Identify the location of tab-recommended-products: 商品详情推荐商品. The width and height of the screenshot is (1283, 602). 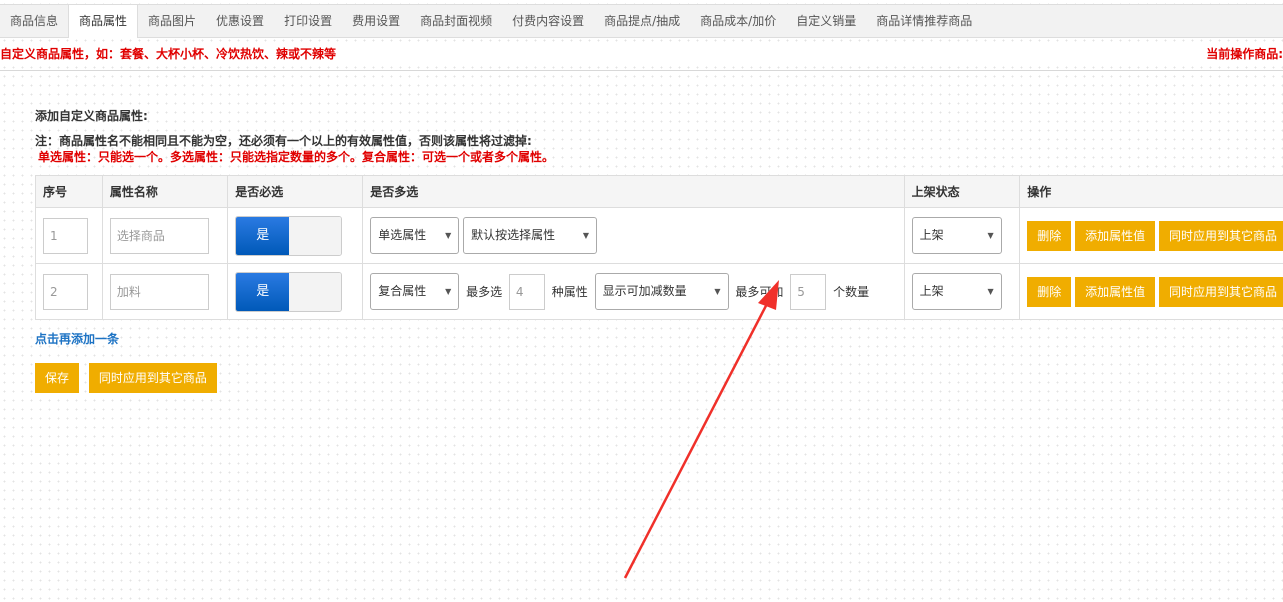
(924, 21).